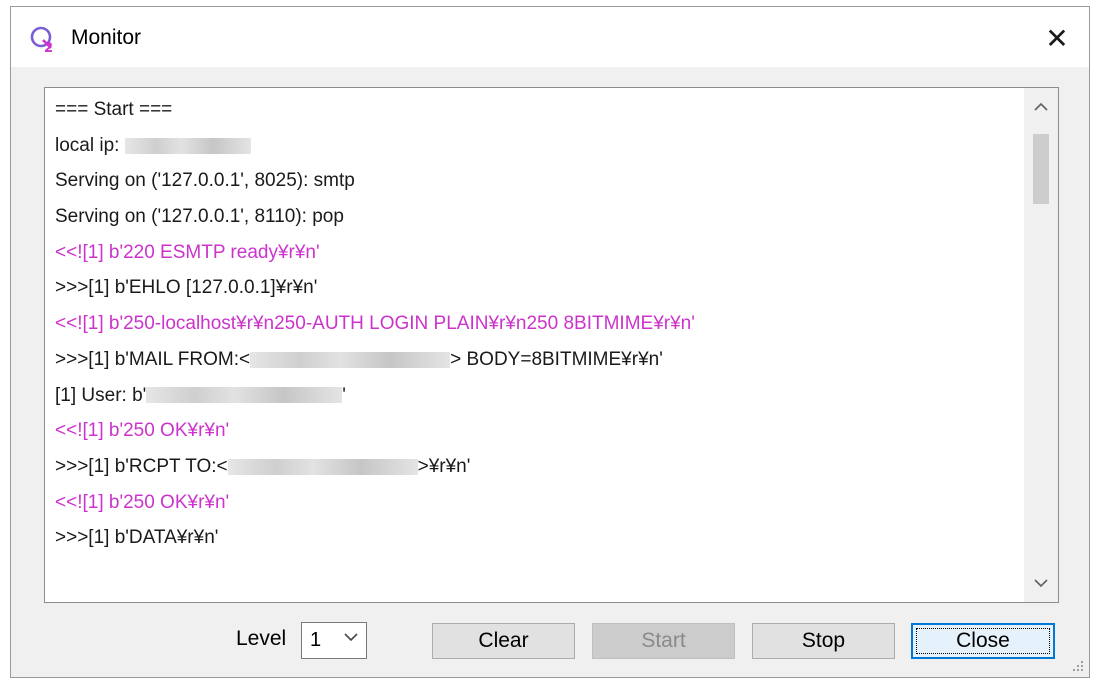 The height and width of the screenshot is (684, 1099). I want to click on button-bar: Level 1 Clear Start Stop Close, so click(550, 645).